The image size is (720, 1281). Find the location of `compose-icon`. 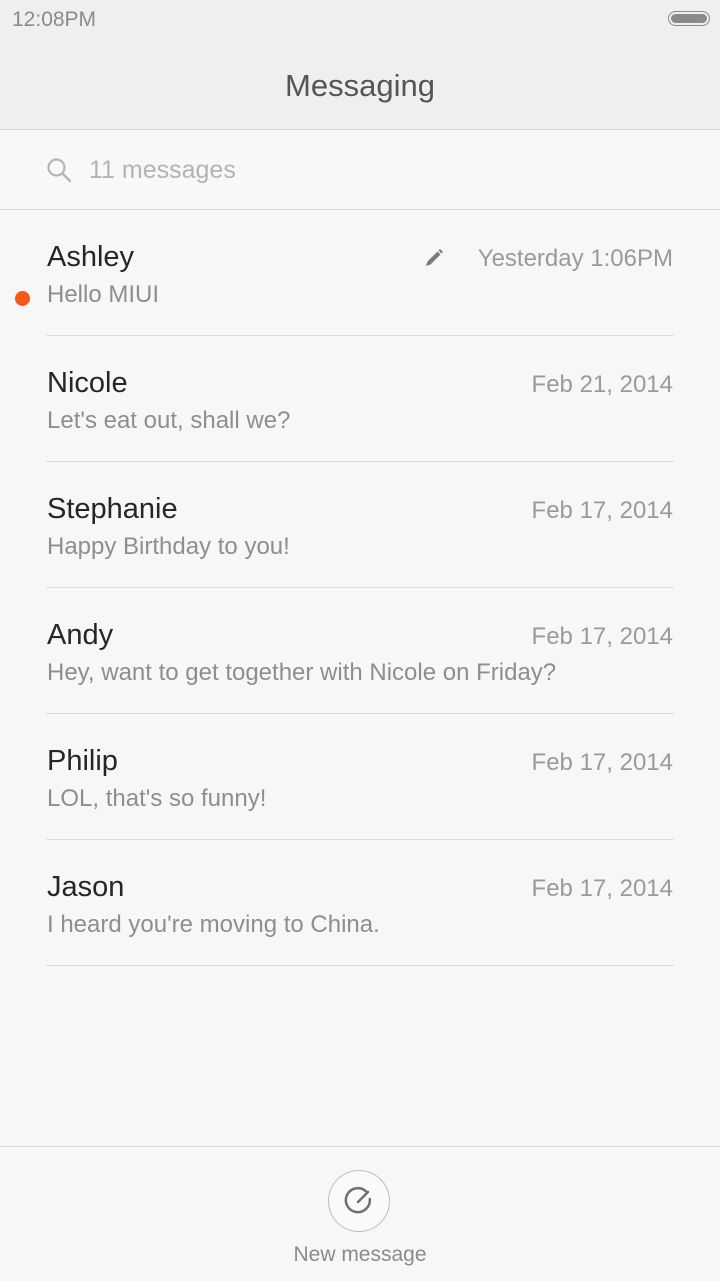

compose-icon is located at coordinates (358, 1200).